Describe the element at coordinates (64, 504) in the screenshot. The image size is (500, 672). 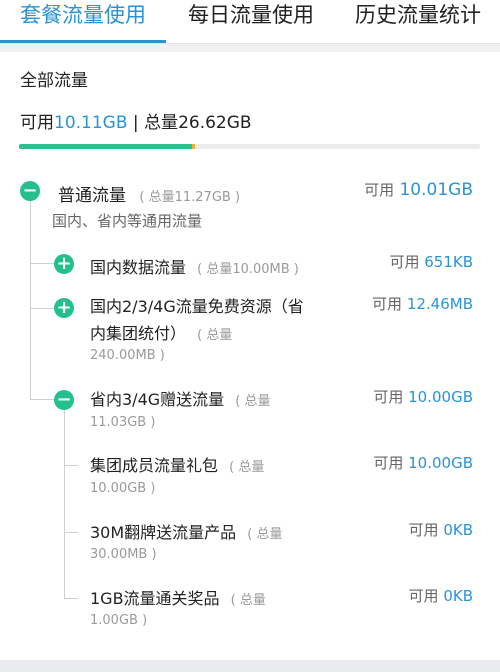
I see `tree-line-sub` at that location.